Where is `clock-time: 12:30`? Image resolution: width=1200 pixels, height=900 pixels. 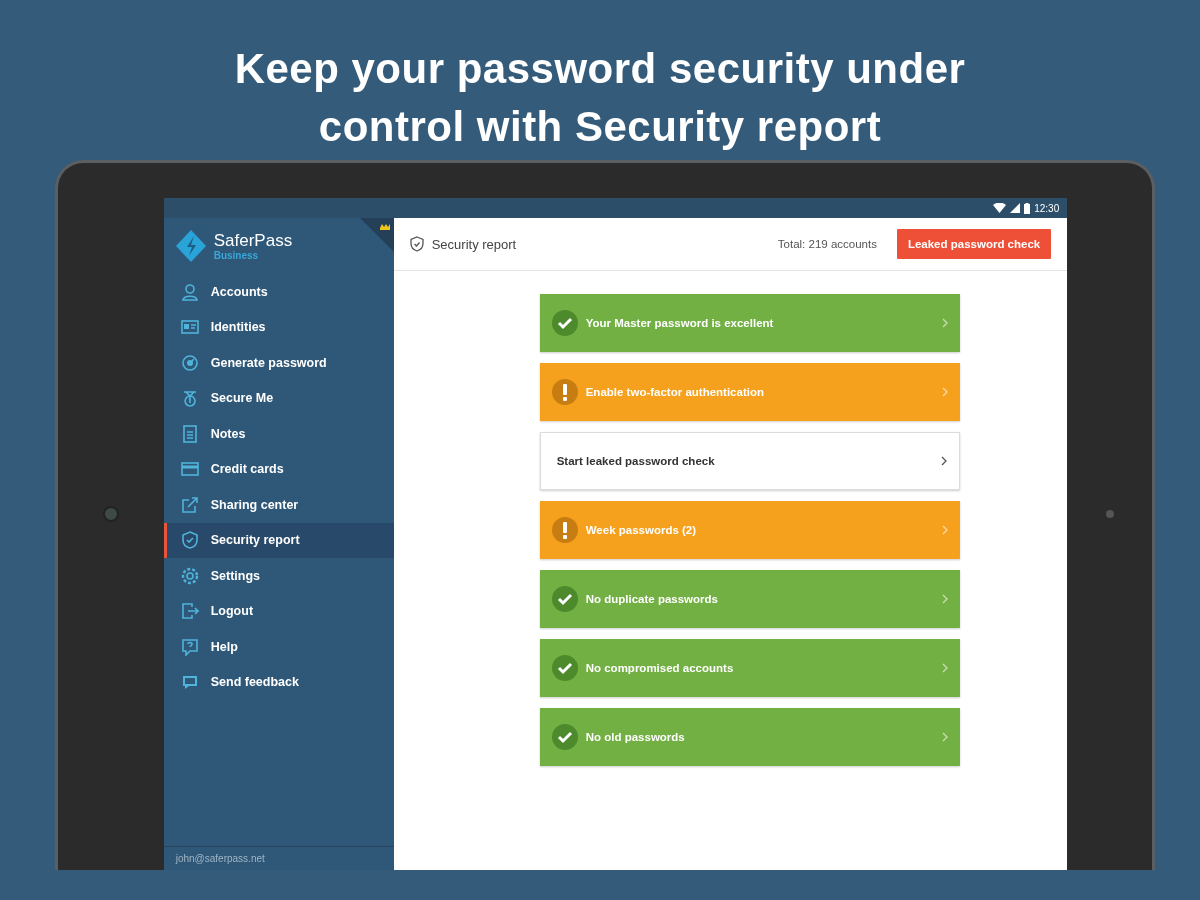 clock-time: 12:30 is located at coordinates (1047, 208).